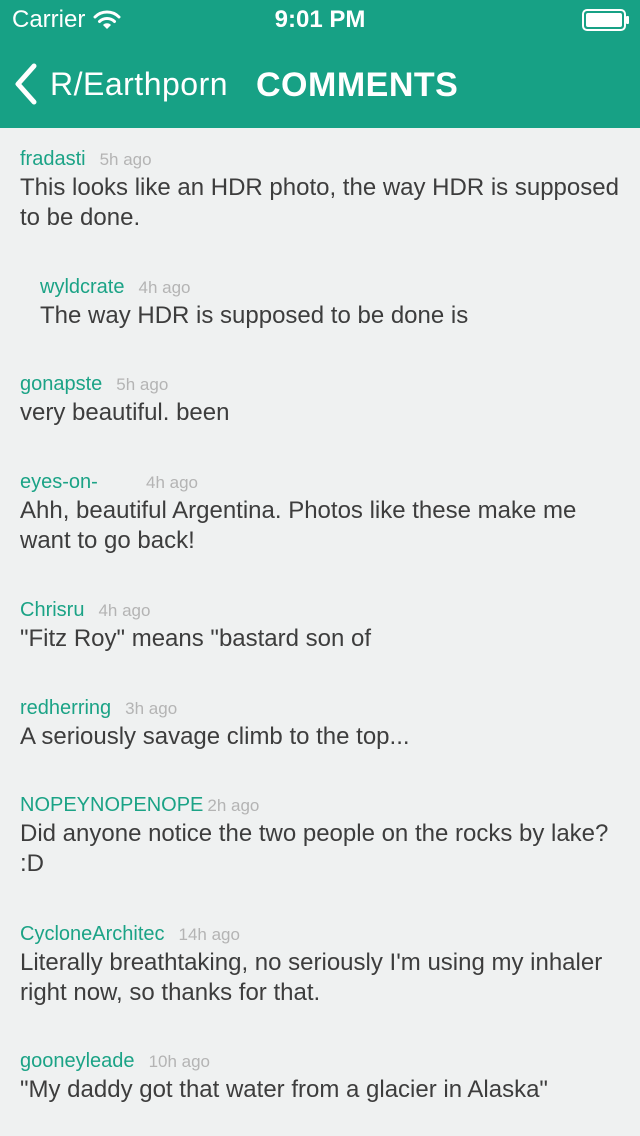 This screenshot has width=640, height=1136. Describe the element at coordinates (125, 412) in the screenshot. I see `comment-text: very beautiful. been` at that location.